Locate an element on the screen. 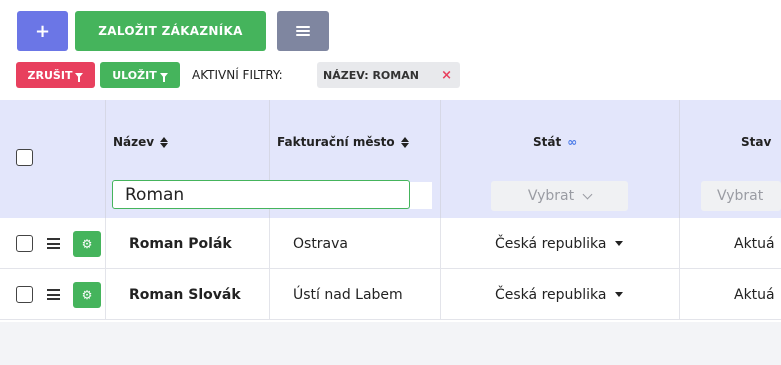 The width and height of the screenshot is (781, 365). menu-icon is located at coordinates (303, 31).